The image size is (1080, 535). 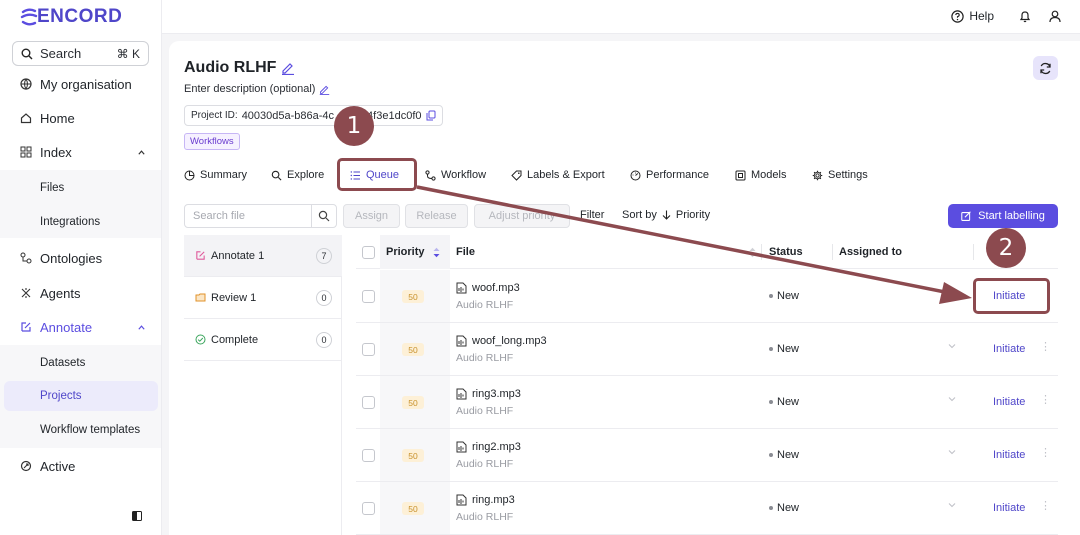 I want to click on annotation-arrow-head, so click(x=955, y=293).